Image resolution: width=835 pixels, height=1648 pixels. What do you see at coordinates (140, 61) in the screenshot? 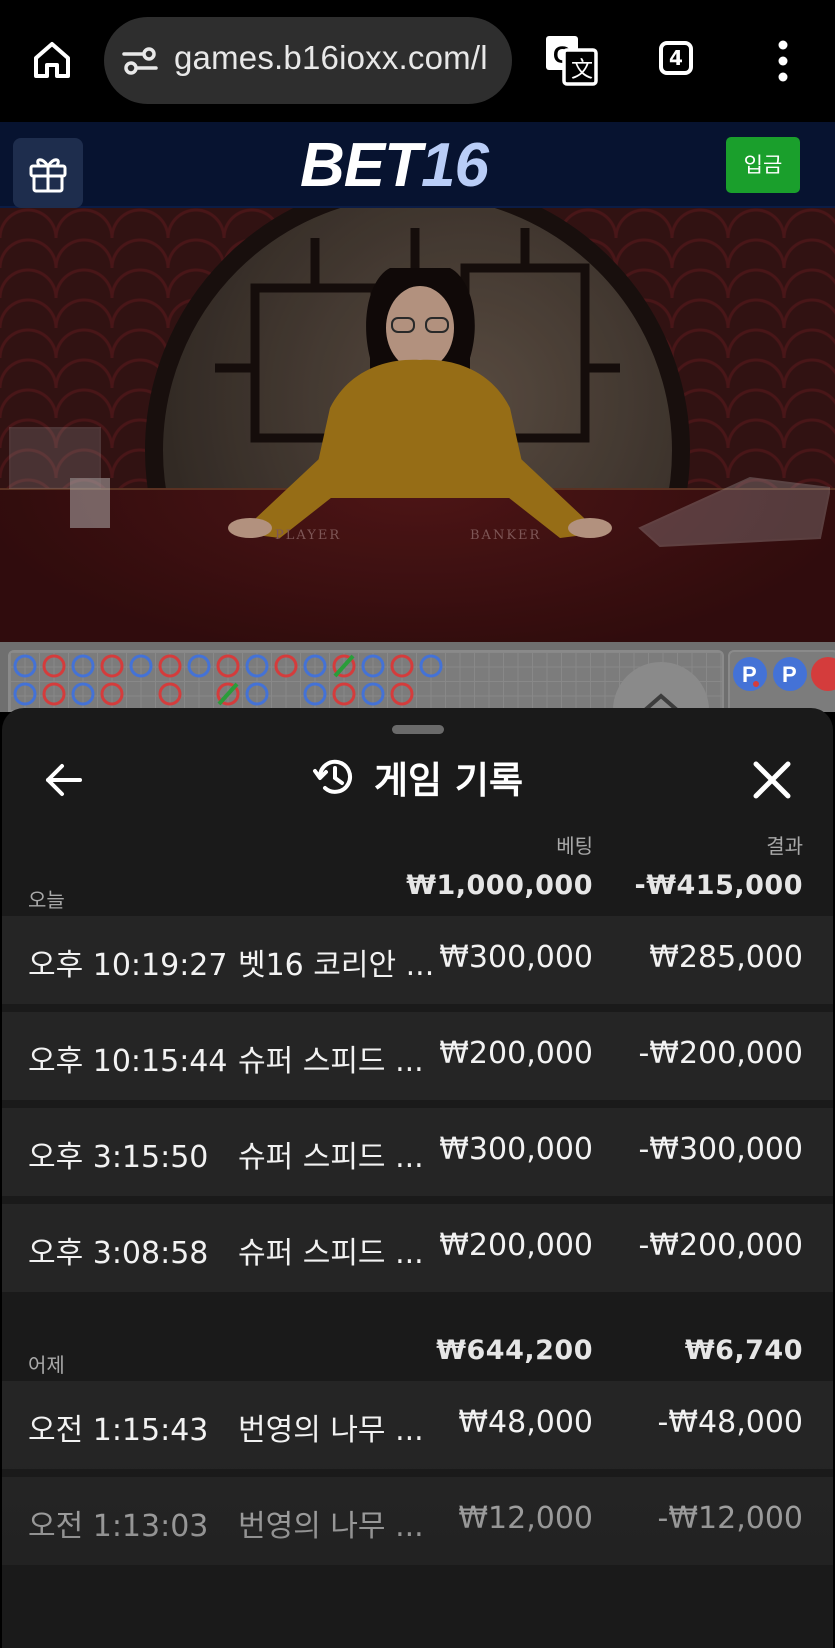
I see `site-settings-icon` at bounding box center [140, 61].